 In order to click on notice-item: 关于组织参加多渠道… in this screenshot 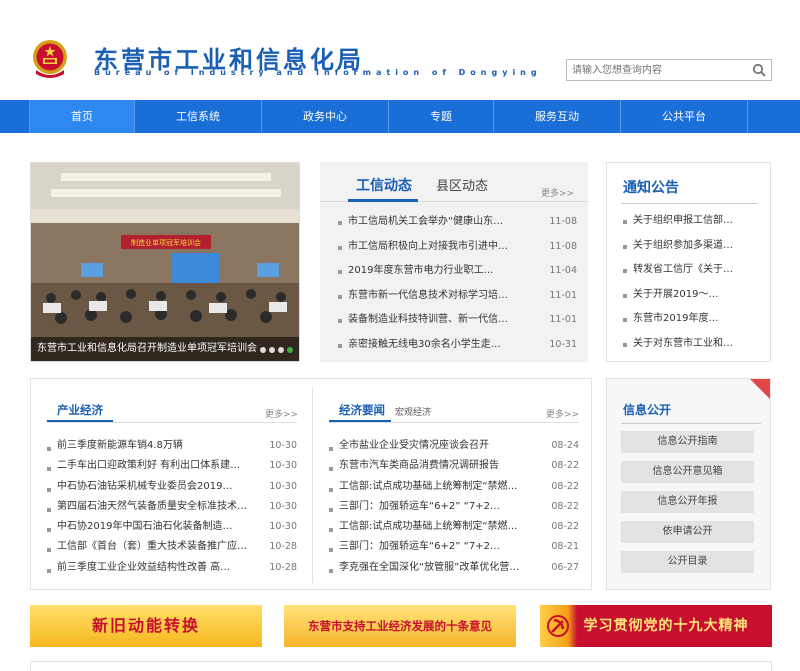, I will do `click(691, 246)`.